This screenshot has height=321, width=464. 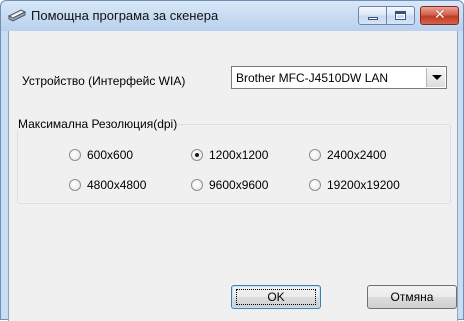 What do you see at coordinates (357, 155) in the screenshot?
I see `radio-label: 2400x2400` at bounding box center [357, 155].